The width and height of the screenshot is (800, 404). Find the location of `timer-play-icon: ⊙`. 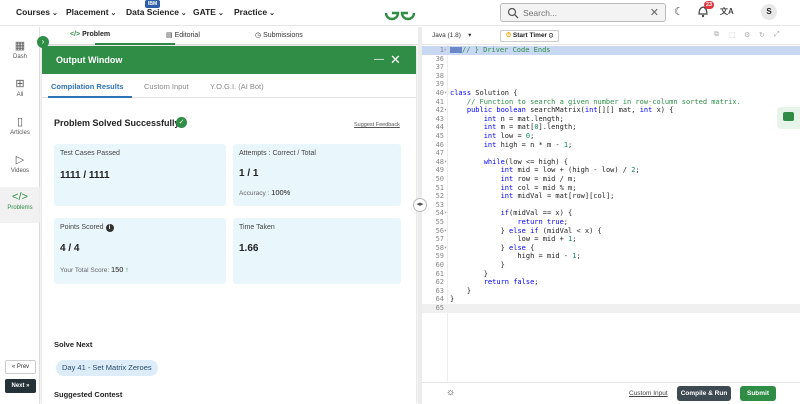

timer-play-icon: ⊙ is located at coordinates (551, 35).